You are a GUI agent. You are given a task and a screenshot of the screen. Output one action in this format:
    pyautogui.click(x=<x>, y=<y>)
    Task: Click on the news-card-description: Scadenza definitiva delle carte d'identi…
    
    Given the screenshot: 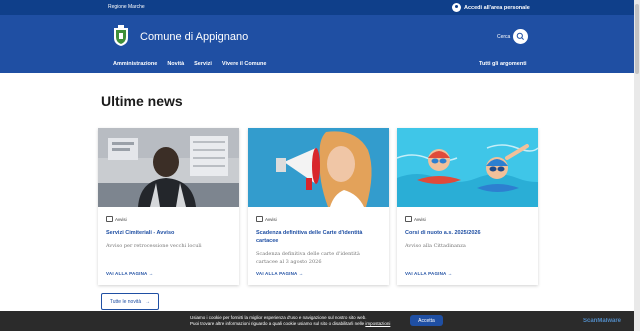 What is the action you would take?
    pyautogui.click(x=308, y=258)
    